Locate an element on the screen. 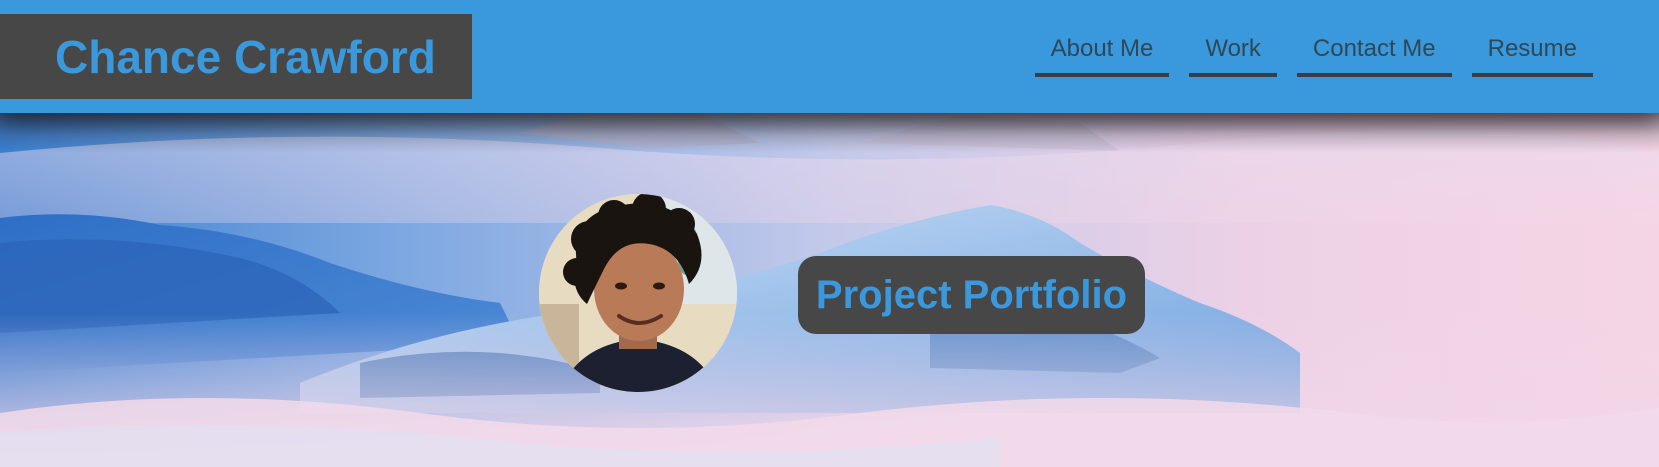 The height and width of the screenshot is (467, 1659). header-shadow is located at coordinates (829, 133).